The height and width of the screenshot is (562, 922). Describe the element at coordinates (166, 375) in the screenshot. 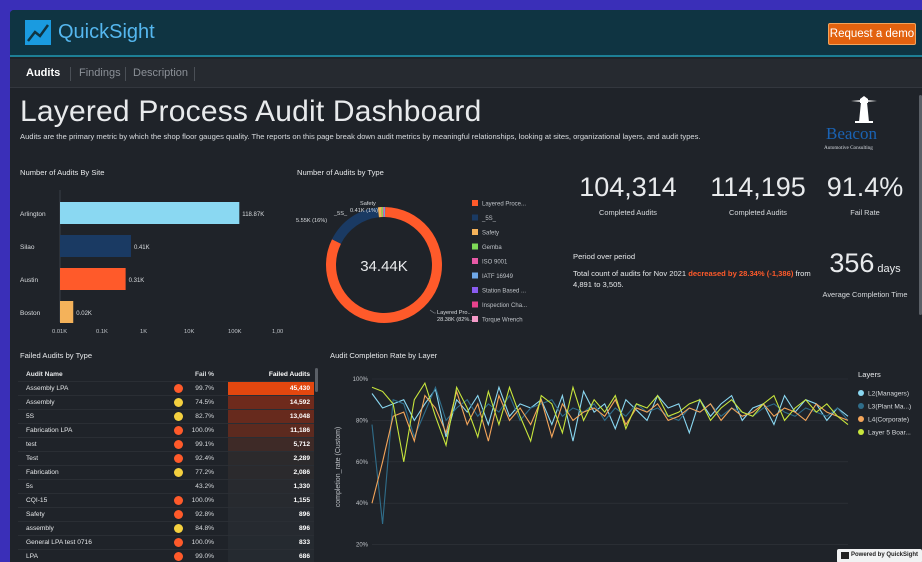

I see `table-header-row: Audit Name Fail % Failed Audits` at that location.